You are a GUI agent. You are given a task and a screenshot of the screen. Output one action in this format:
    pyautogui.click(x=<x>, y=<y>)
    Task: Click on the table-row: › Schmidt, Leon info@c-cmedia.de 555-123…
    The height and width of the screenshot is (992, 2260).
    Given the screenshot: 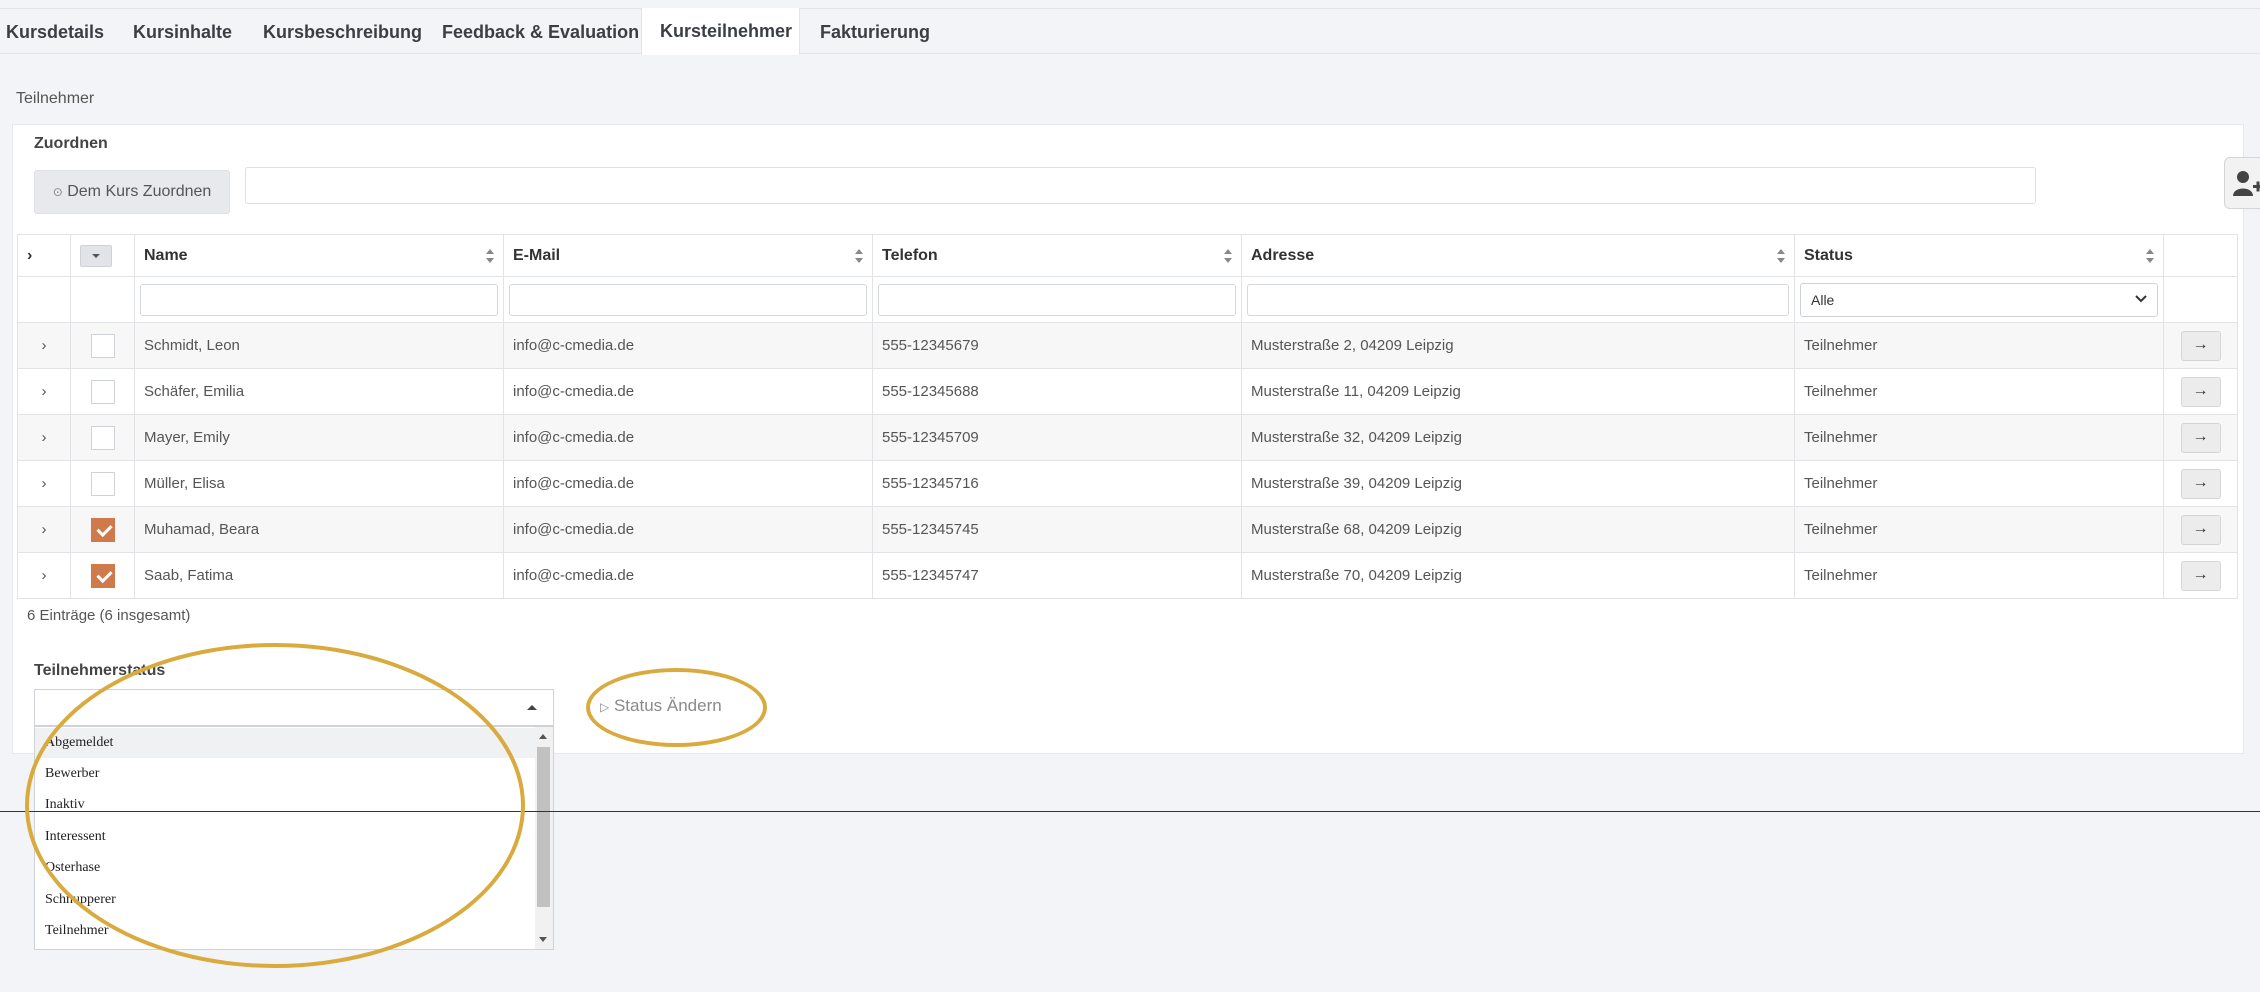 What is the action you would take?
    pyautogui.click(x=1127, y=345)
    